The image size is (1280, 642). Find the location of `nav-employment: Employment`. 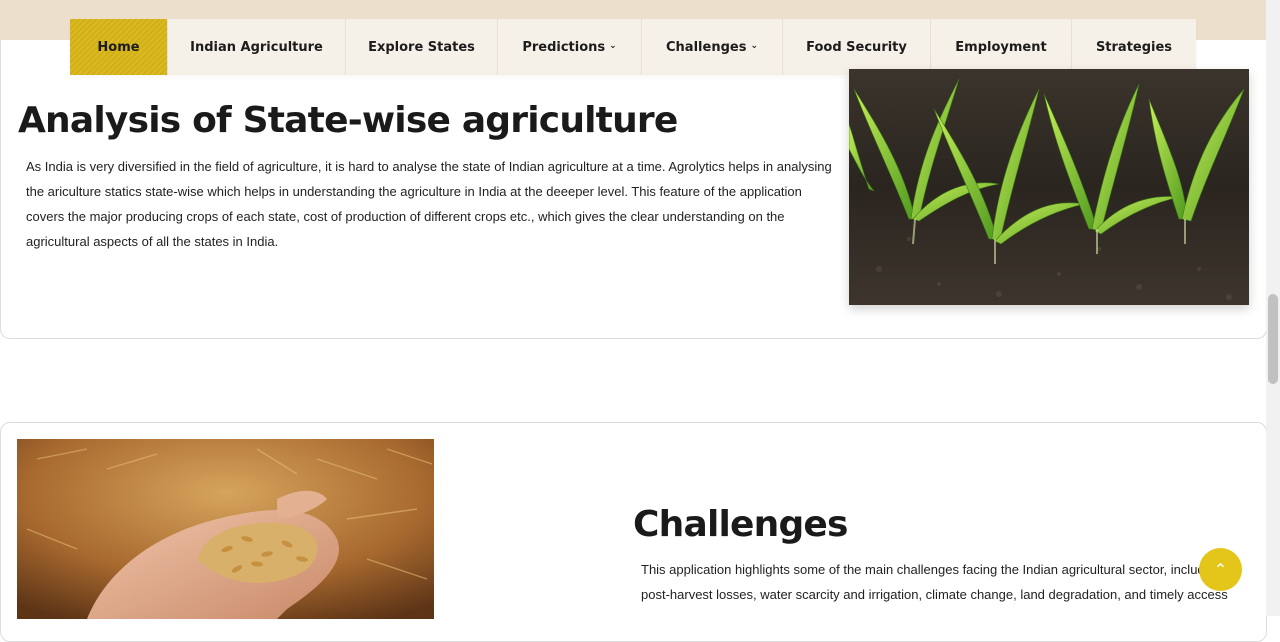

nav-employment: Employment is located at coordinates (1001, 47).